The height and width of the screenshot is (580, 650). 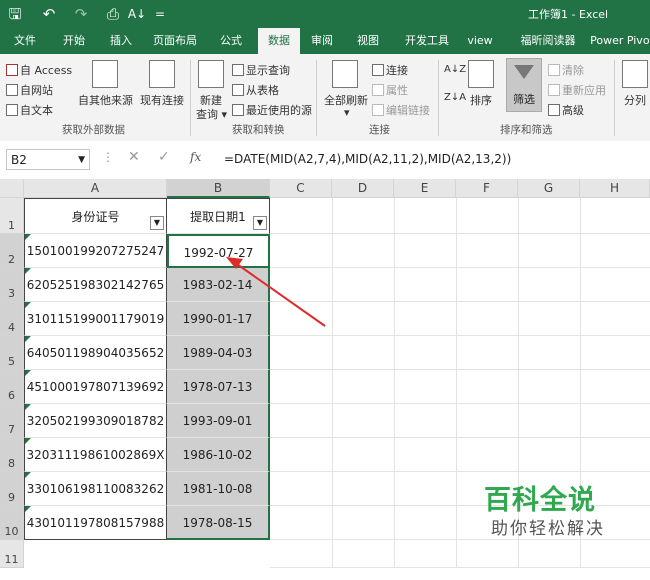 I want to click on arrow-line, so click(x=279, y=294).